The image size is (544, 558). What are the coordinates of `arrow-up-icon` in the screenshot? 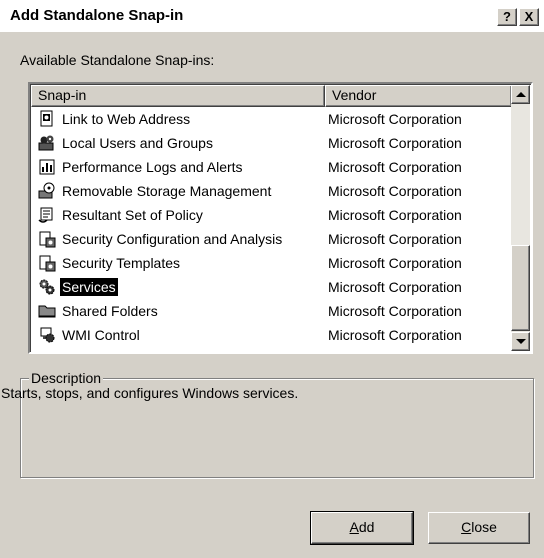 It's located at (521, 94).